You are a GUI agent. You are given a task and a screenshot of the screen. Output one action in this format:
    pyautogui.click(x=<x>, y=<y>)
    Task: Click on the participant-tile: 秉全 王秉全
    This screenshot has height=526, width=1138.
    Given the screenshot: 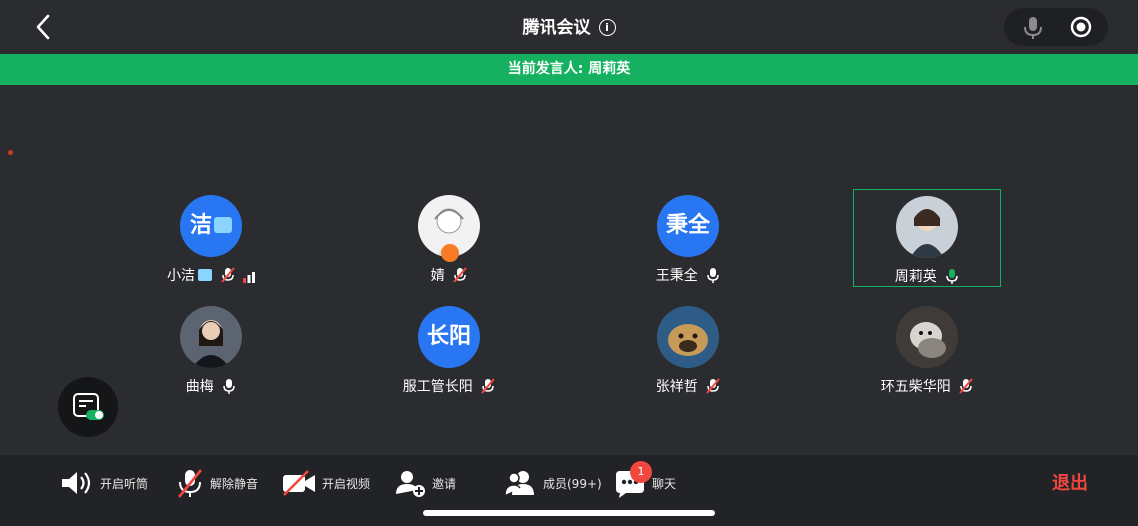 What is the action you would take?
    pyautogui.click(x=688, y=238)
    